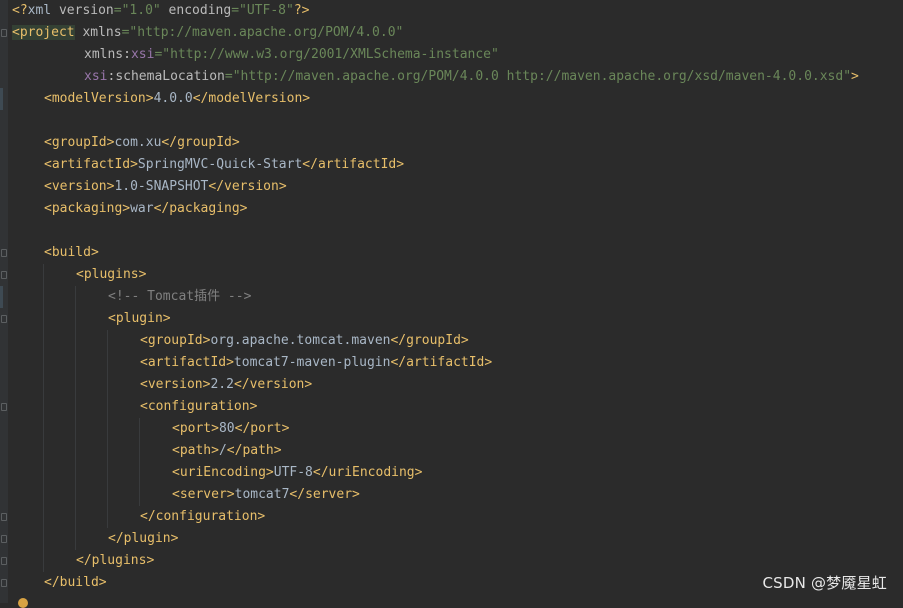  I want to click on code-token: <!-- Tomcat插件 -->, so click(180, 296).